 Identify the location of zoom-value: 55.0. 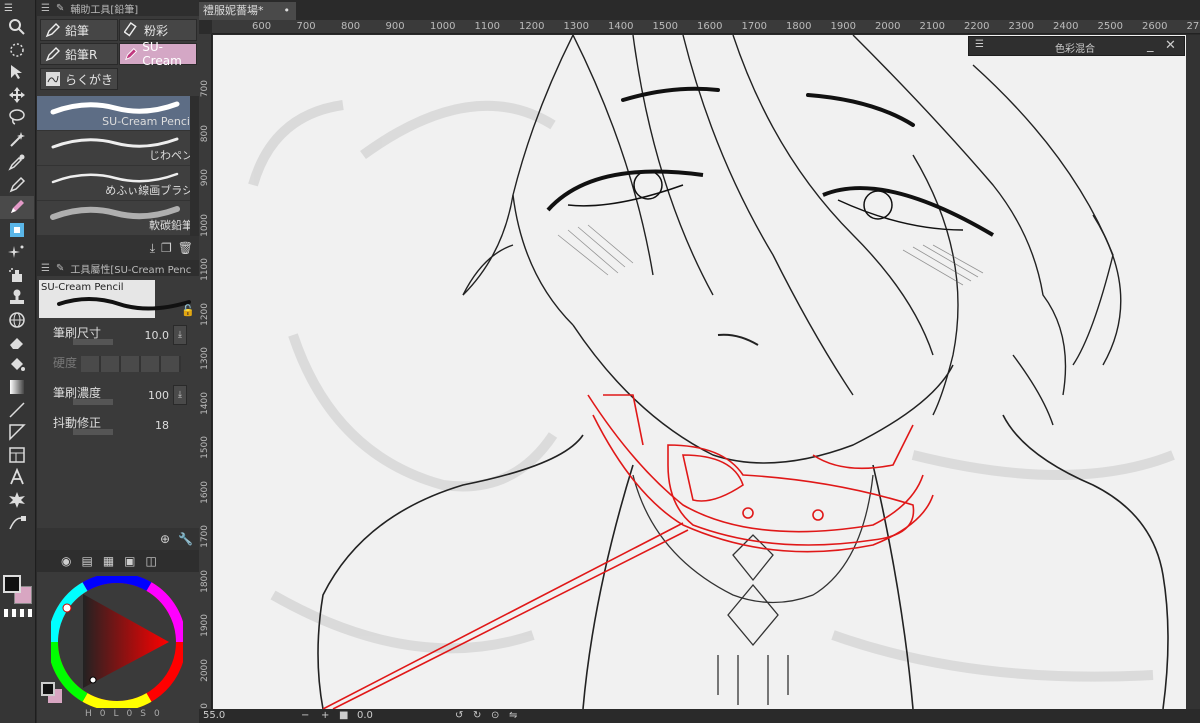
(214, 715).